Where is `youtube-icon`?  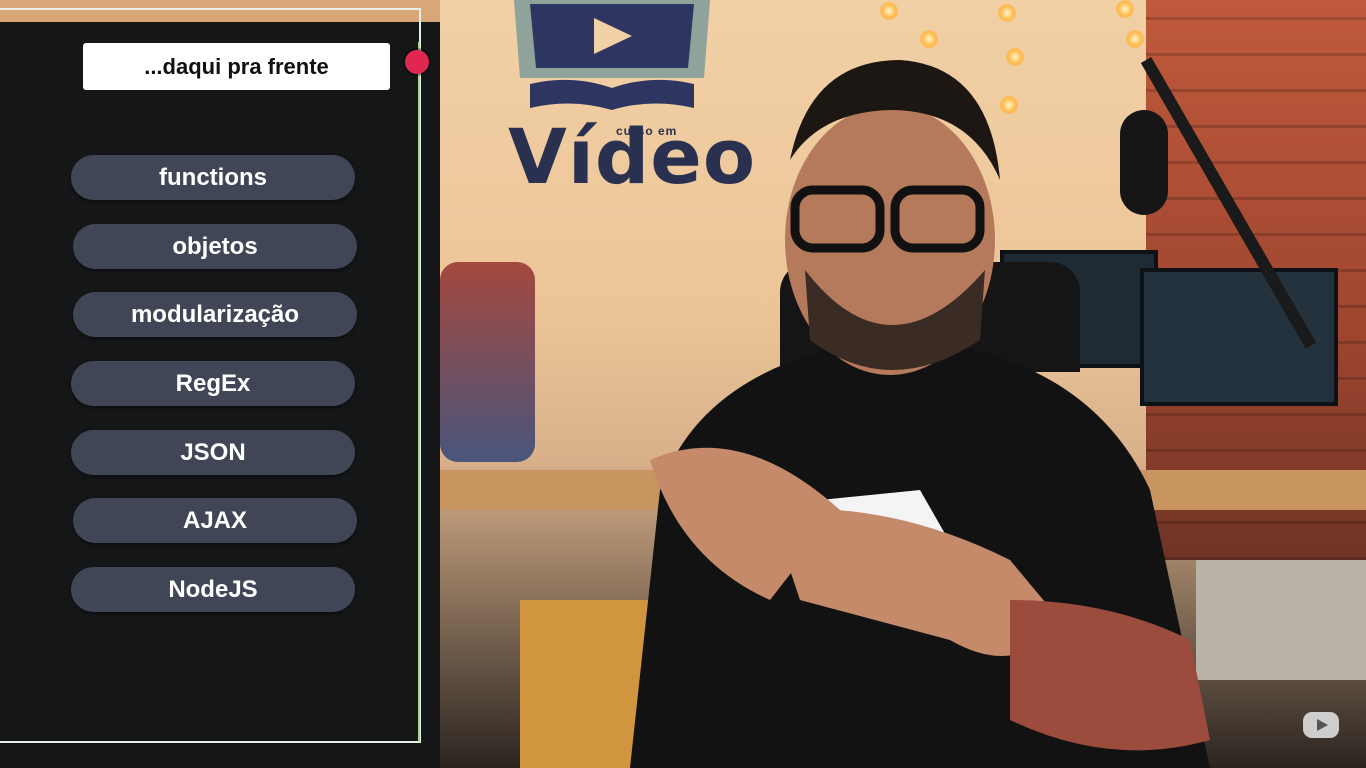
youtube-icon is located at coordinates (1321, 725).